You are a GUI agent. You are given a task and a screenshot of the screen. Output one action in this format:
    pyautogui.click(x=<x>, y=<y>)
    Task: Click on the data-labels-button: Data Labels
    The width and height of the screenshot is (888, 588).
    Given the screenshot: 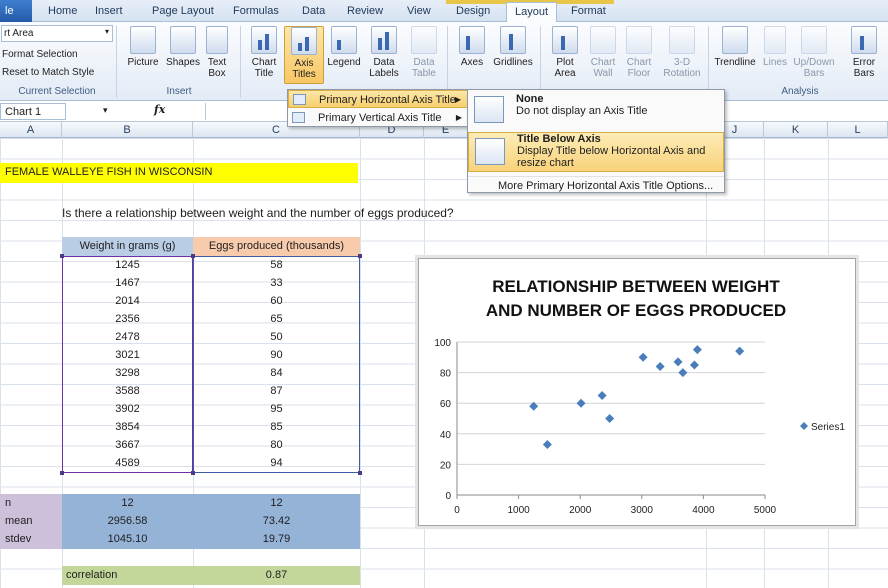 What is the action you would take?
    pyautogui.click(x=384, y=55)
    